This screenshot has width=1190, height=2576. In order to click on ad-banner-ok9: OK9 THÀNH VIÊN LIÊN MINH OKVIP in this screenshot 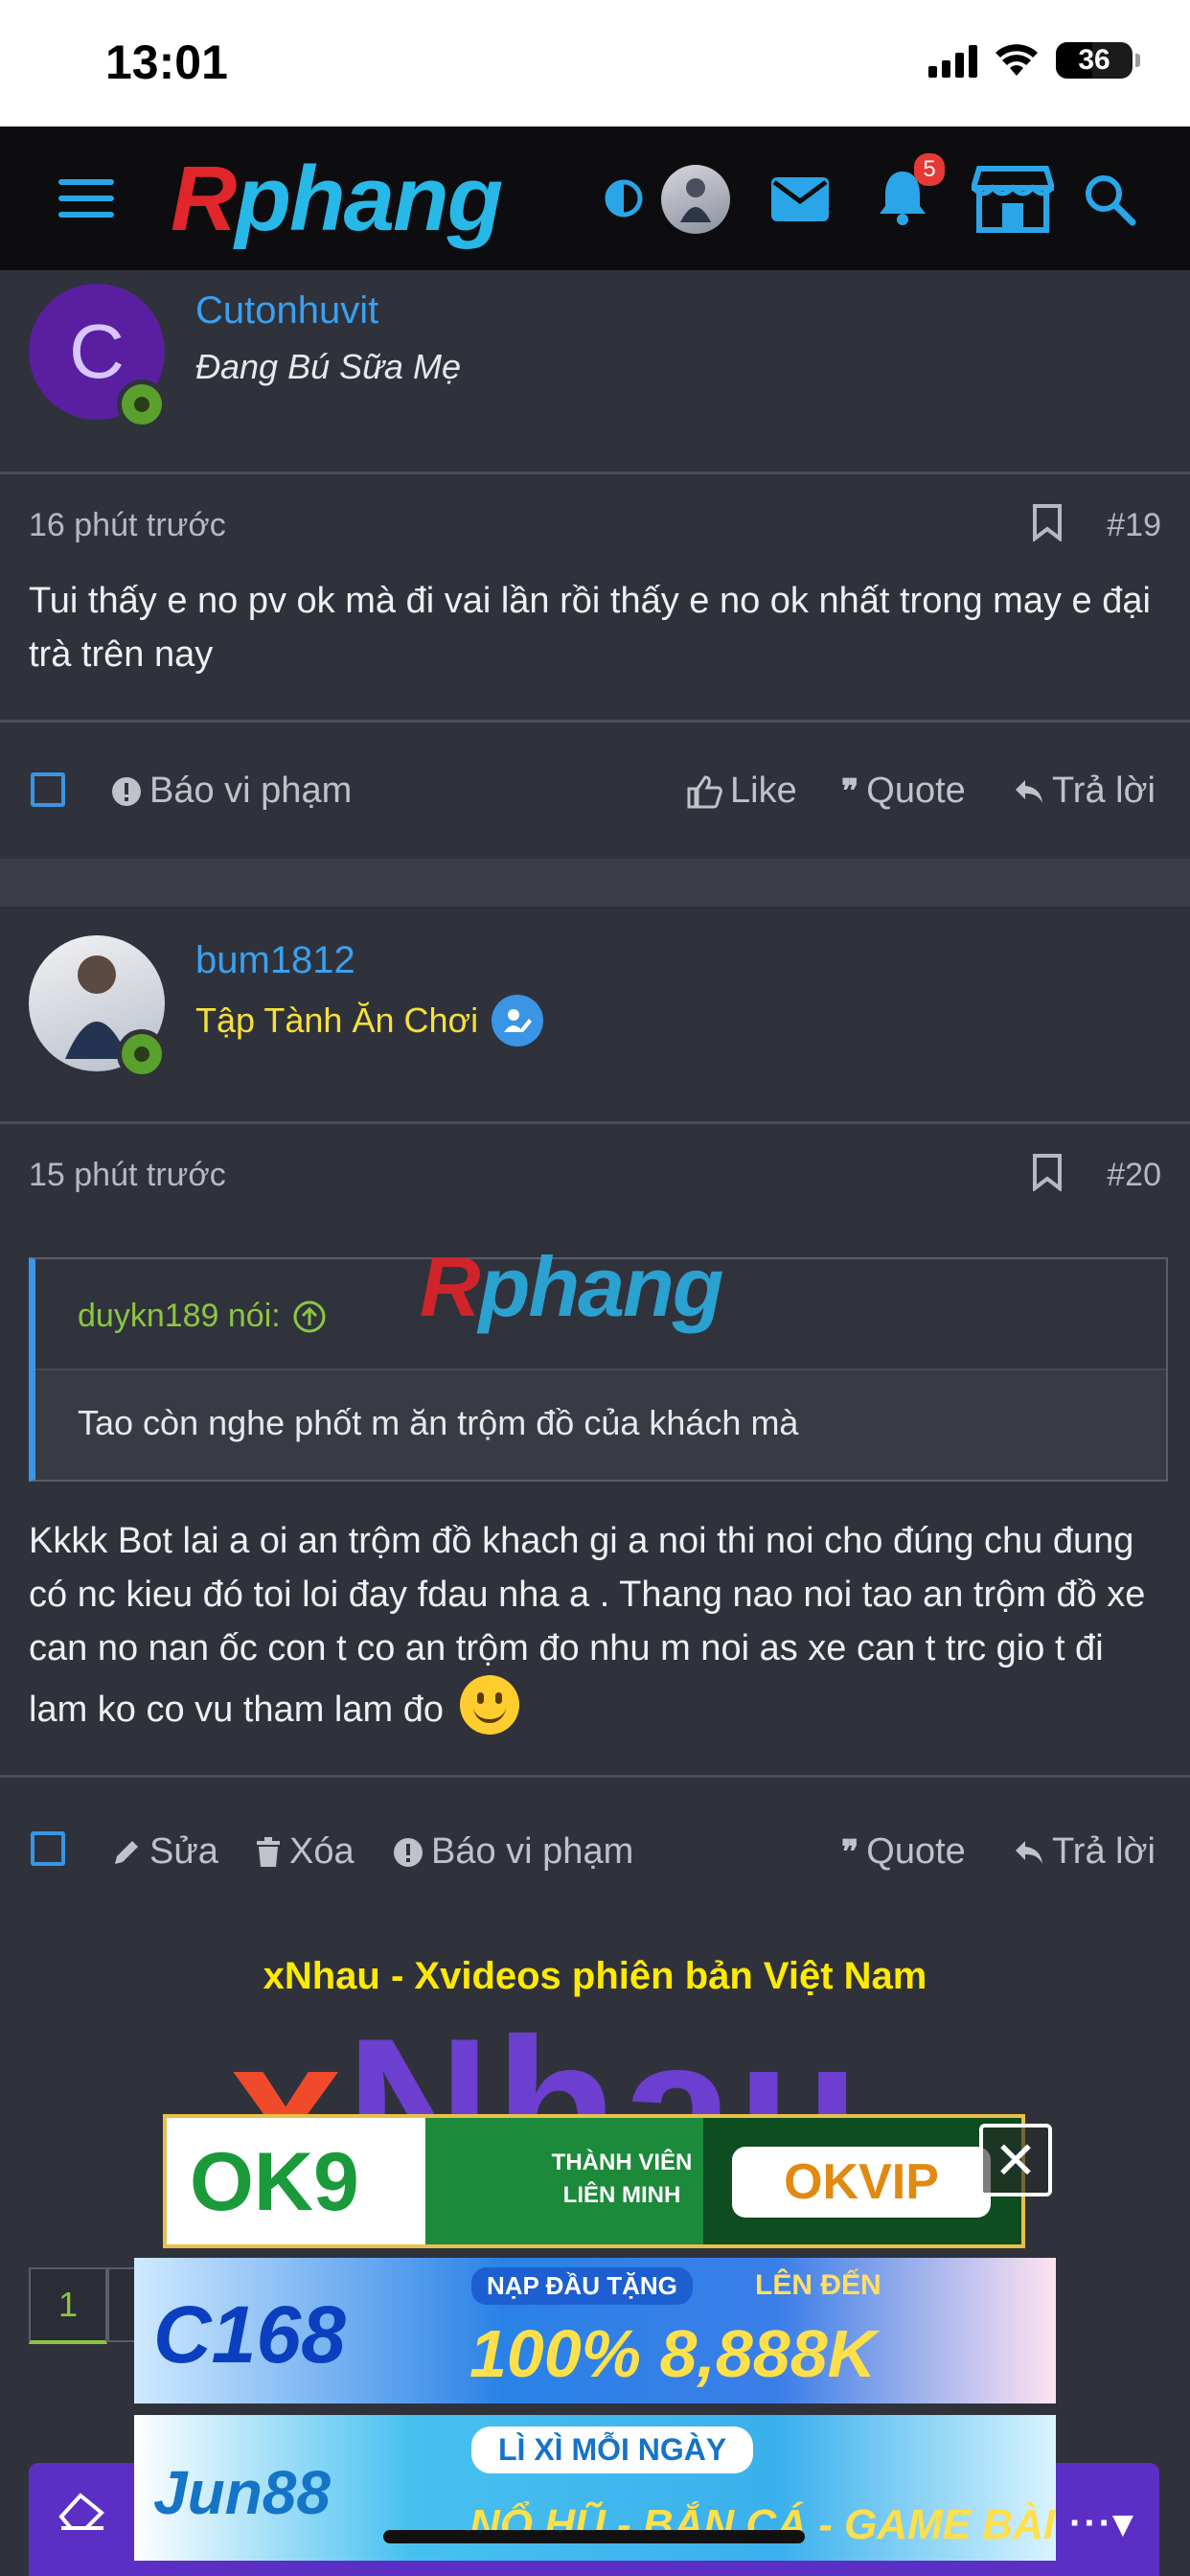, I will do `click(594, 2181)`.